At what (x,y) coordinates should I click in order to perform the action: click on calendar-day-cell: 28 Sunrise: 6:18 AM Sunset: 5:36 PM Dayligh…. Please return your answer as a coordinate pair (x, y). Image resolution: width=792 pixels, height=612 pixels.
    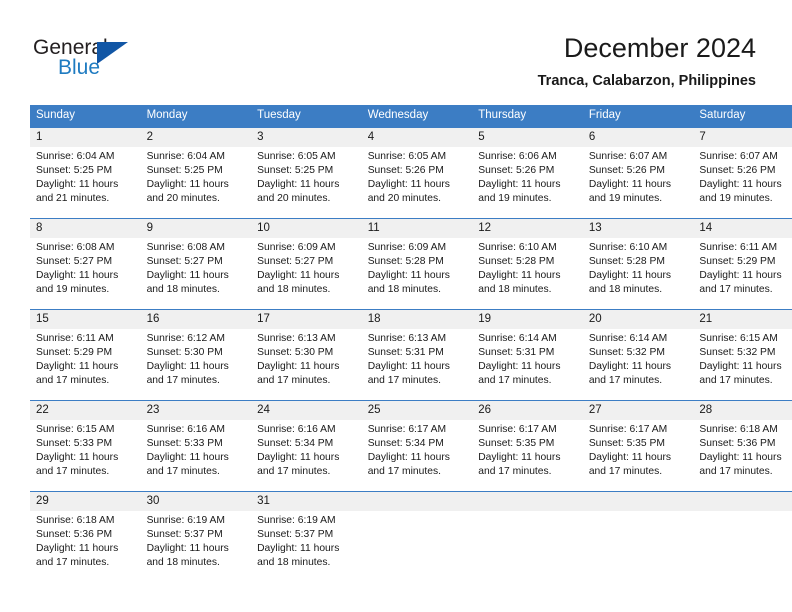
    Looking at the image, I should click on (742, 446).